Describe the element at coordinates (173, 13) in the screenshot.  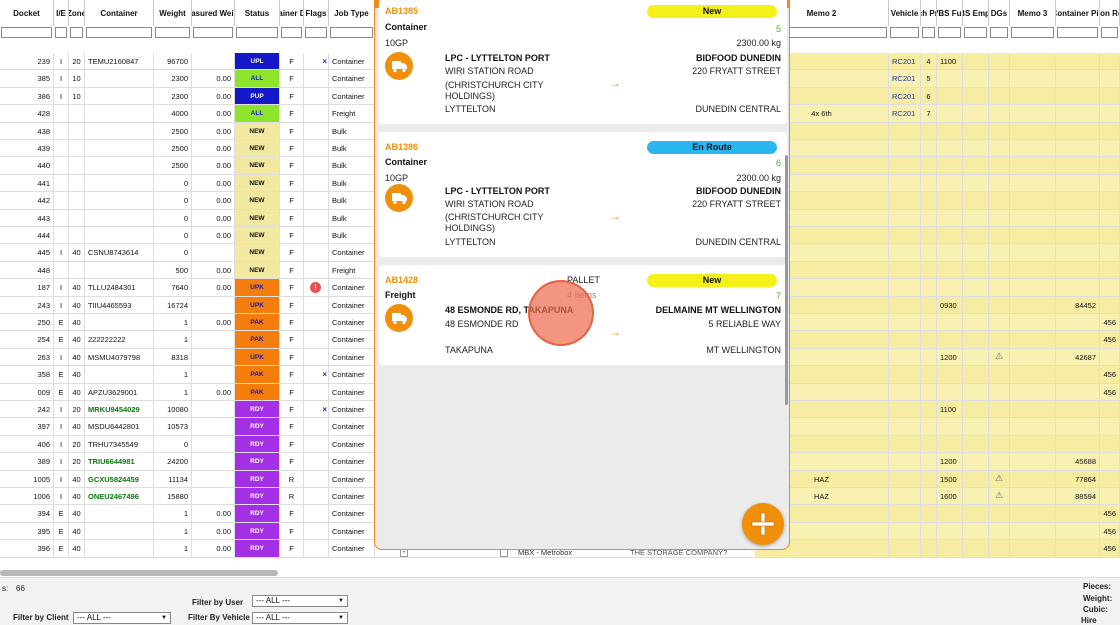
I see `column-header: Weight` at that location.